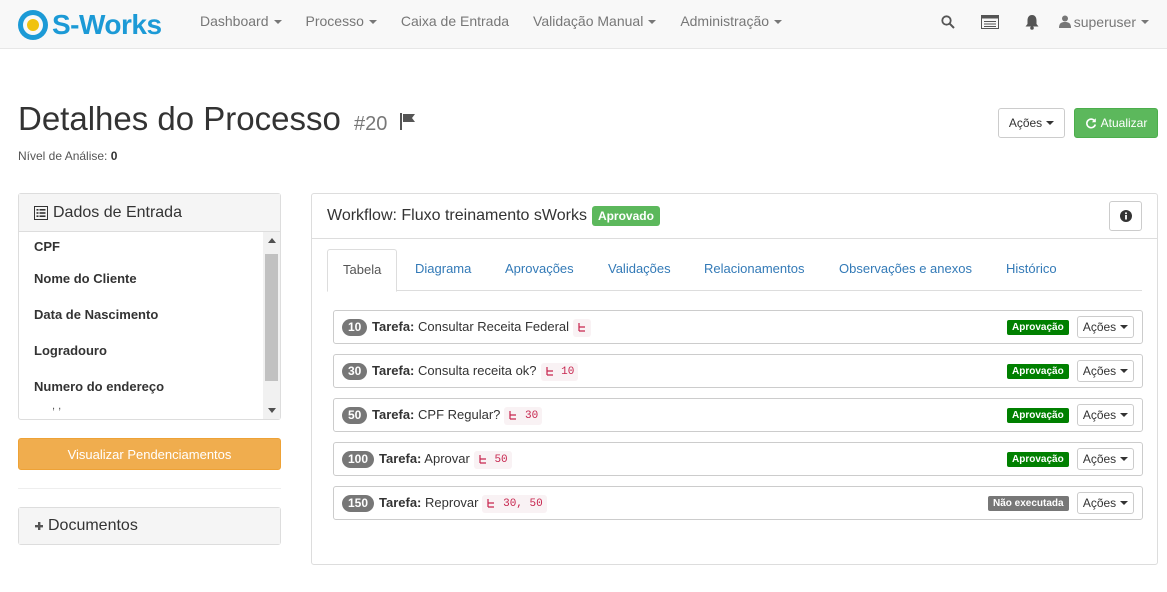 The width and height of the screenshot is (1167, 592). I want to click on page-title: Detalhes do Processo #20, so click(217, 119).